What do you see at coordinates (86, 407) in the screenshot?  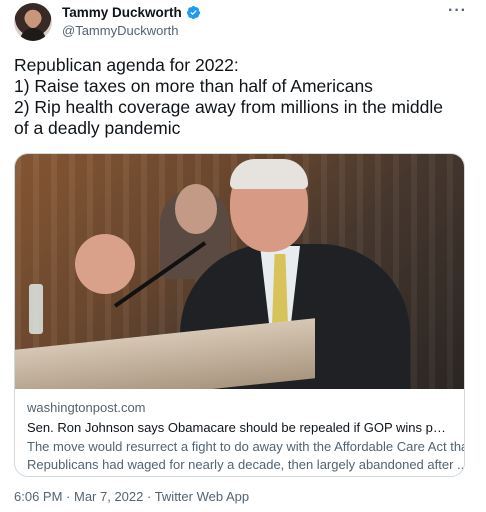 I see `card-domain: washingtonpost.com` at bounding box center [86, 407].